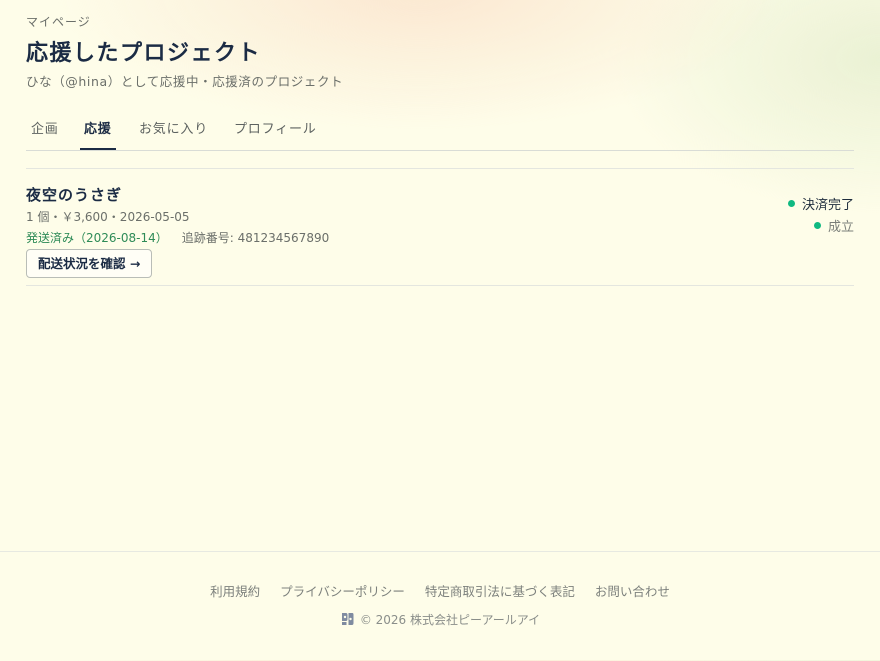 The height and width of the screenshot is (661, 880). I want to click on project-status-label: 成立, so click(840, 227).